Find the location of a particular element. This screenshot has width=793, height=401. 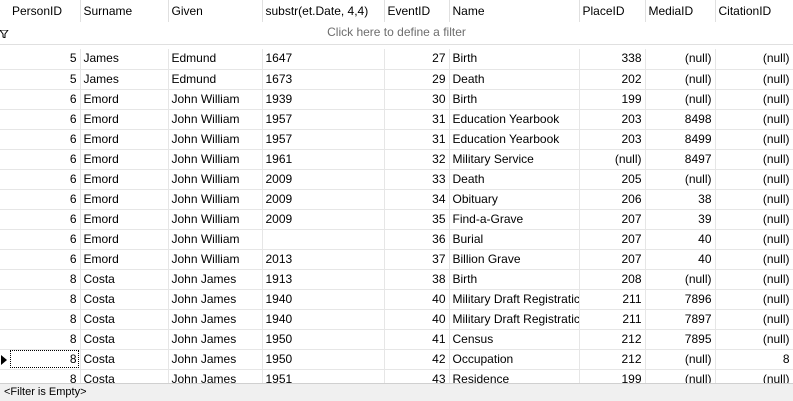

cell-date-substr: 1913 is located at coordinates (323, 279).